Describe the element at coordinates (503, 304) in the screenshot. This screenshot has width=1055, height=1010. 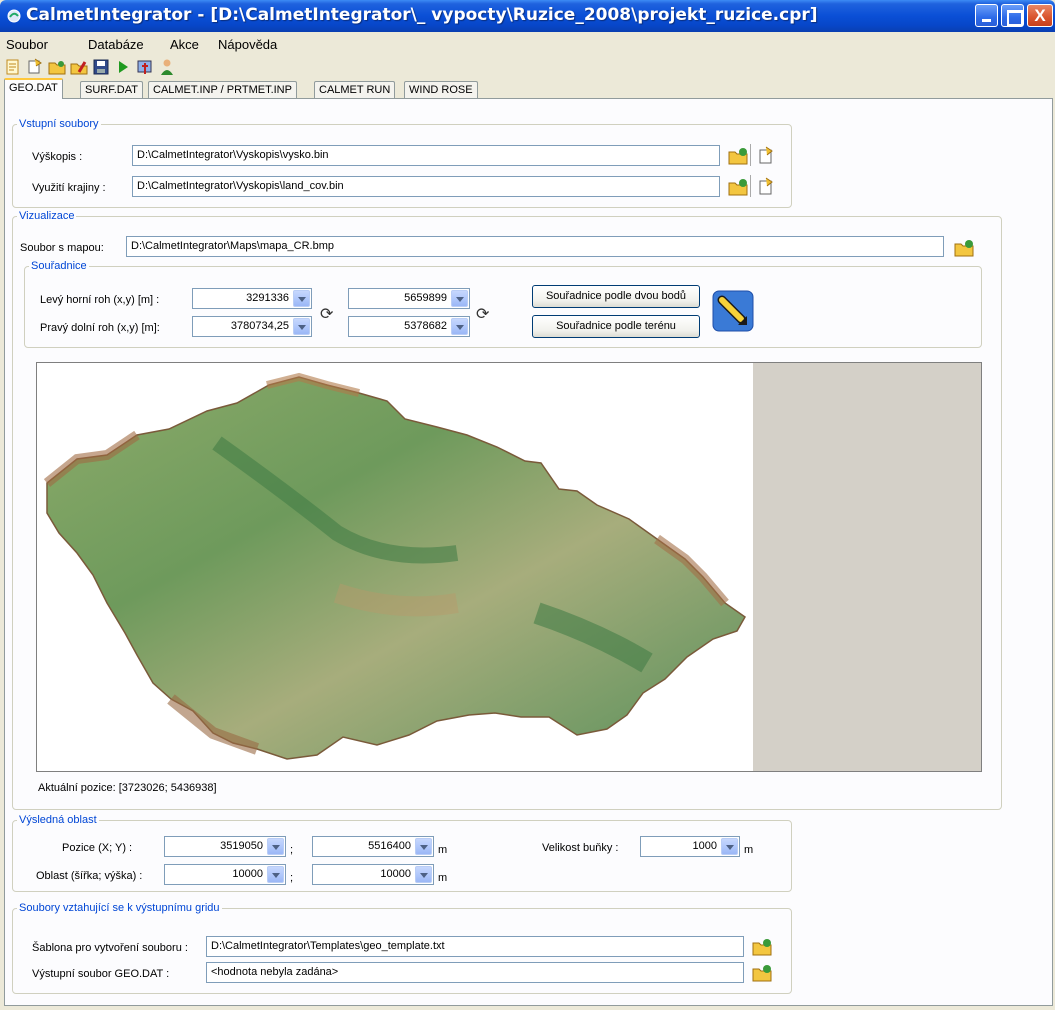
I see `coordinates-group: Souřadnice` at that location.